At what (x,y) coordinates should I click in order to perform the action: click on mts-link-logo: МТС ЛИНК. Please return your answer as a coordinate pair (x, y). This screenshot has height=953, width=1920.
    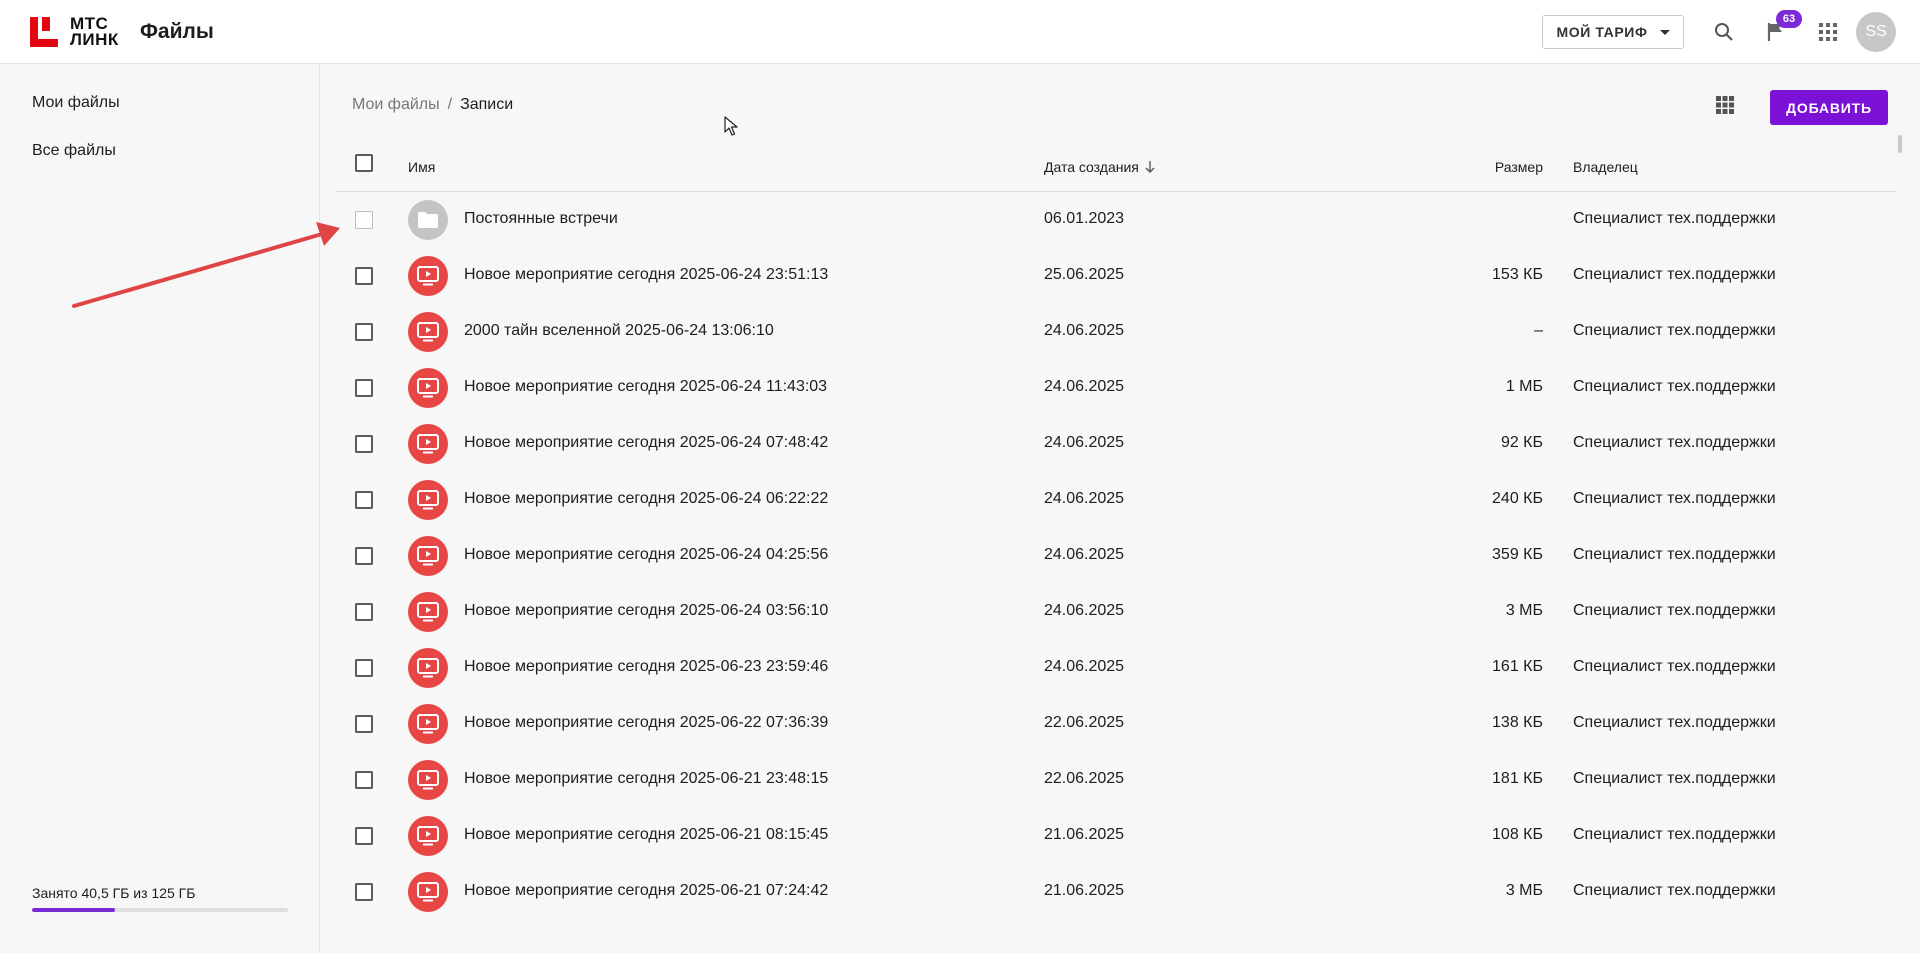
    Looking at the image, I should click on (74, 32).